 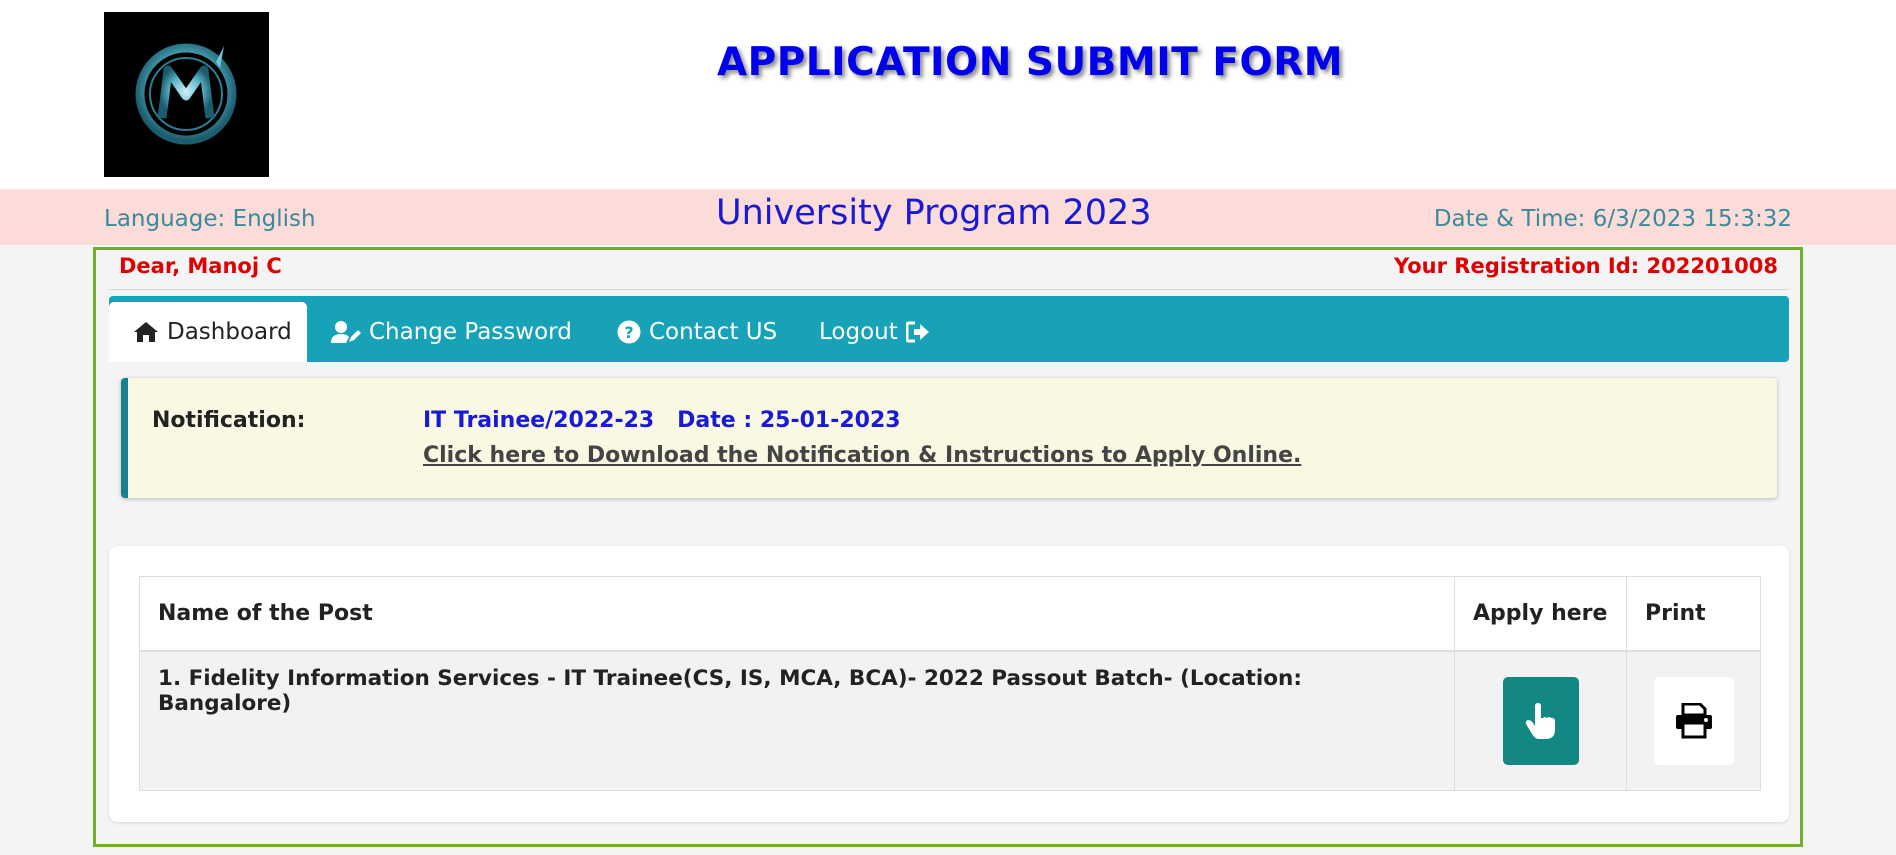 What do you see at coordinates (186, 94) in the screenshot?
I see `brand-logo` at bounding box center [186, 94].